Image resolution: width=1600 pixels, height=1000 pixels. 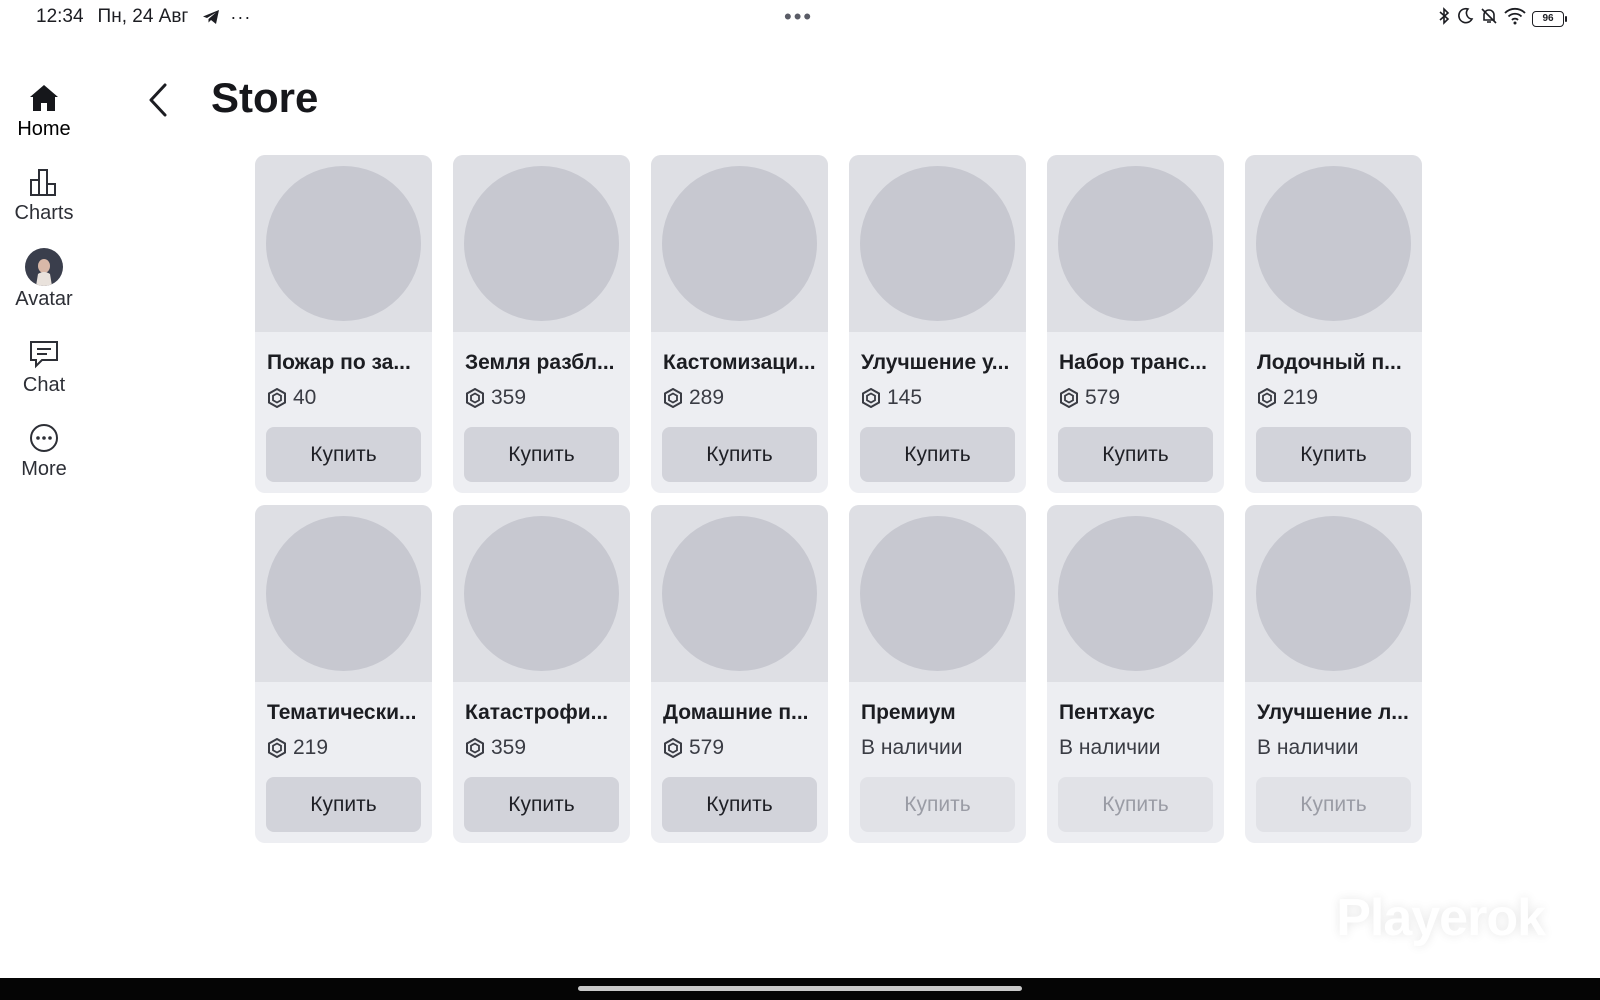 I want to click on nav-avatar: Avatar, so click(x=44, y=292).